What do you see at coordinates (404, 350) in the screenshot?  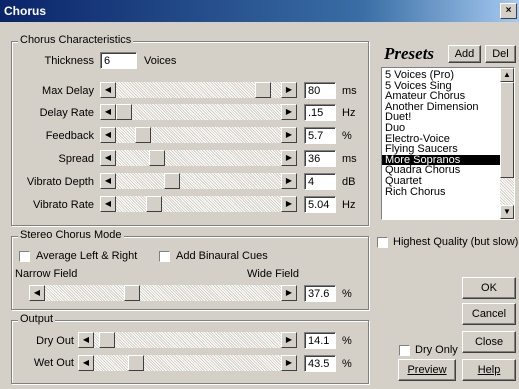 I see `dry-only-checkbox` at bounding box center [404, 350].